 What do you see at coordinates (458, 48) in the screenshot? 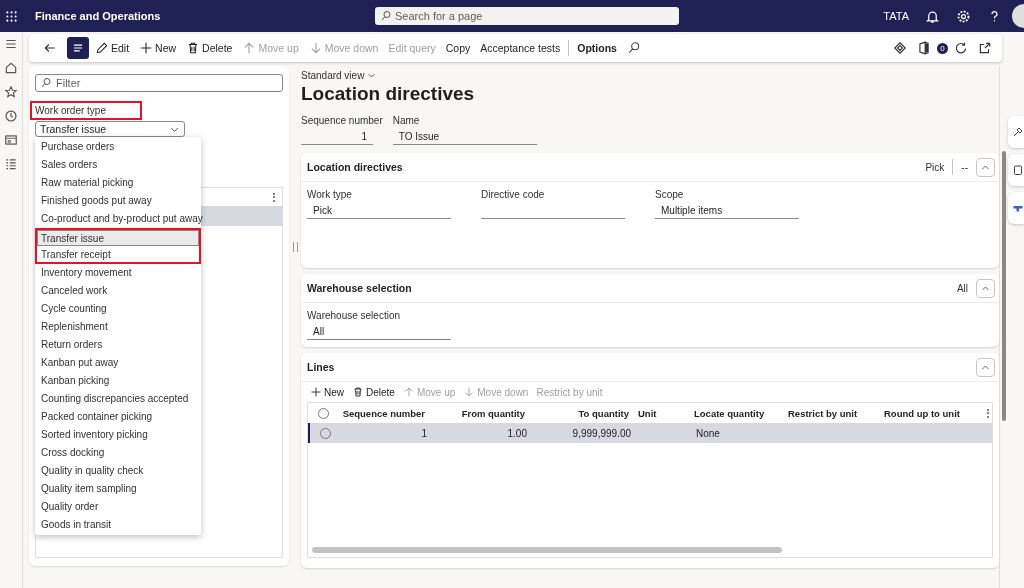
I see `toolbar-button: Copy` at bounding box center [458, 48].